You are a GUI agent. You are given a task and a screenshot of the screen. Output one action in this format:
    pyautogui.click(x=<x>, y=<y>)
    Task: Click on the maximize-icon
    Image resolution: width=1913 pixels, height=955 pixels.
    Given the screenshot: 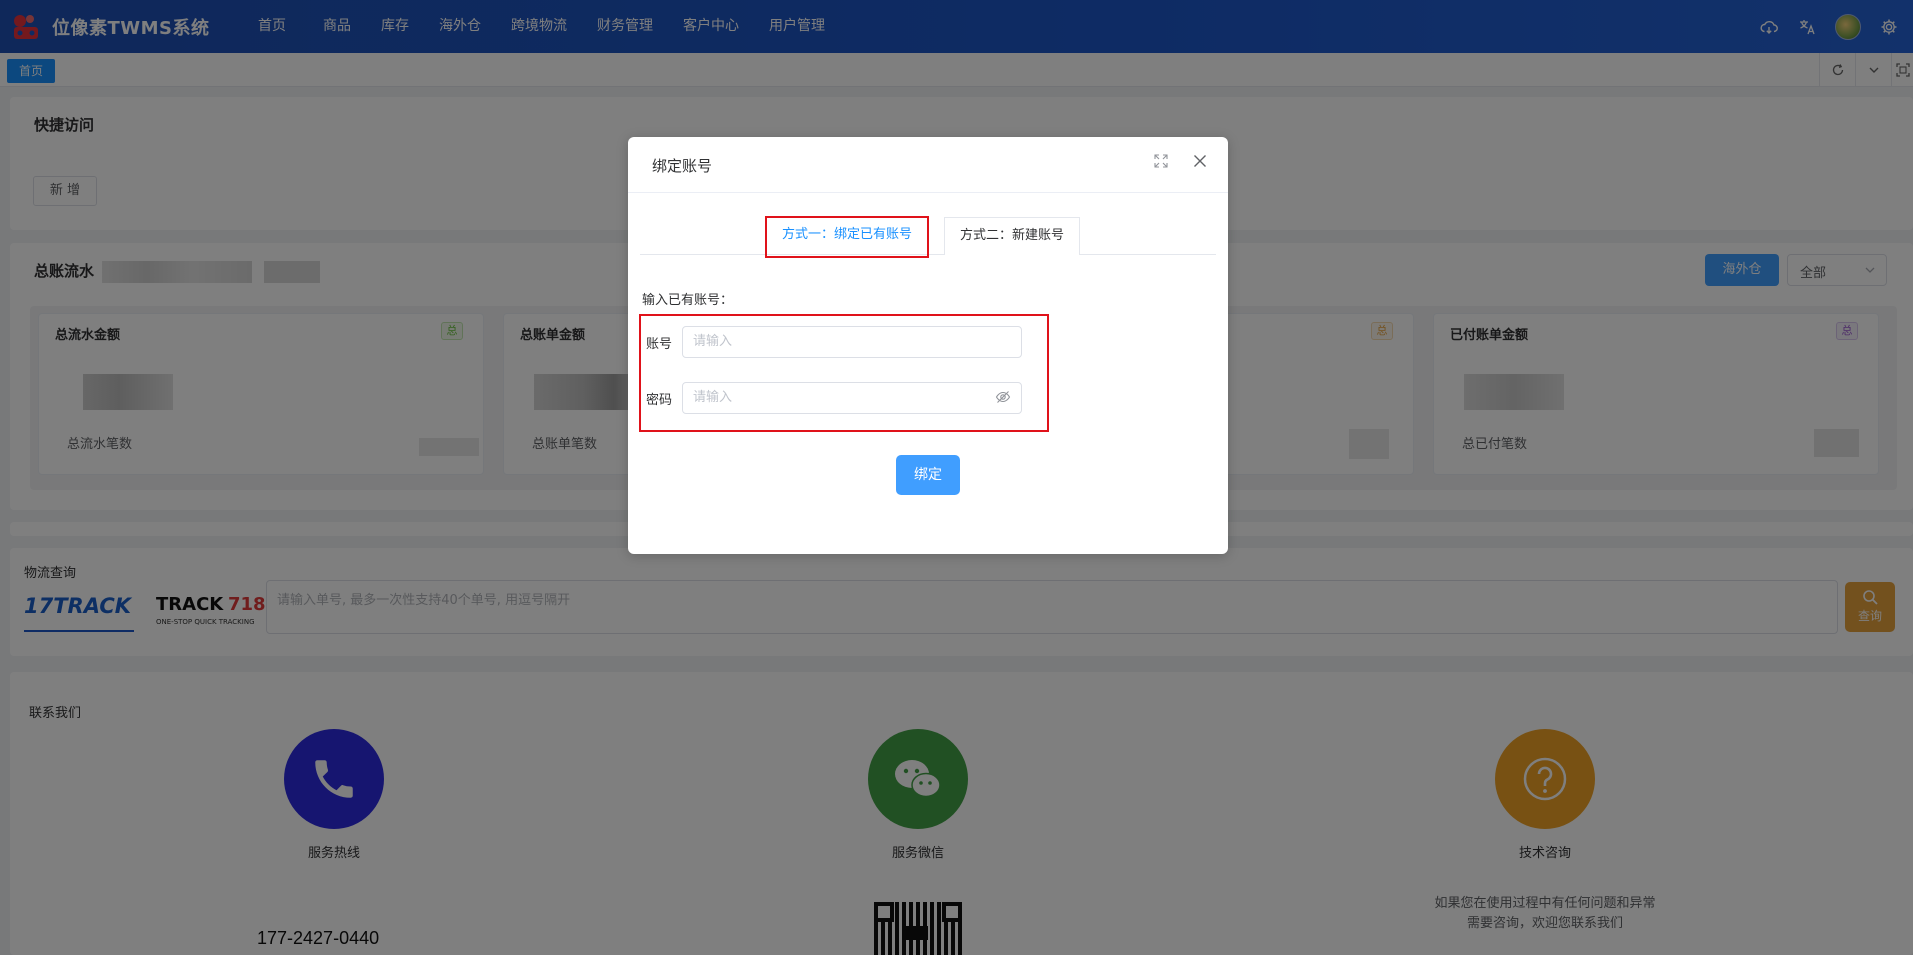 What is the action you would take?
    pyautogui.click(x=1161, y=161)
    